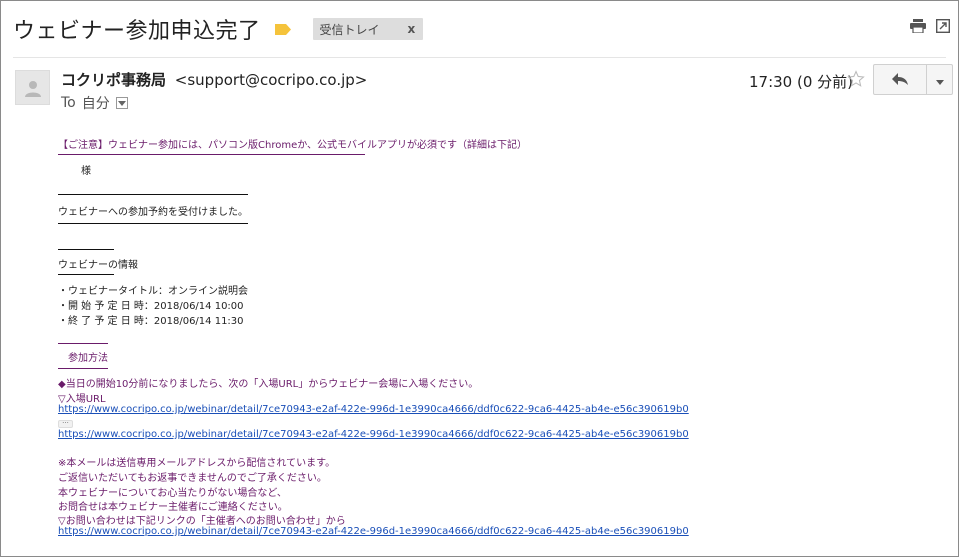 The width and height of the screenshot is (959, 557). I want to click on footer-line-2: ご返信いただいてもお返事できませんのでご了承ください。, so click(192, 478).